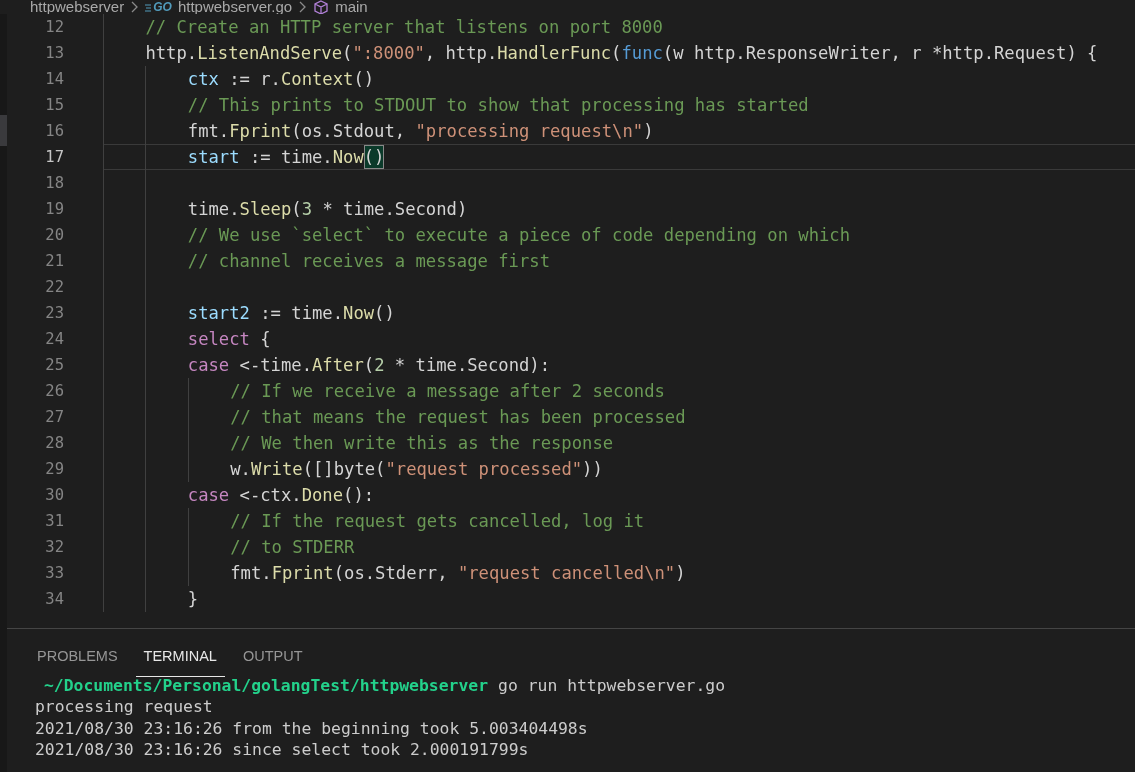 The width and height of the screenshot is (1135, 772). I want to click on code-line: start := time.Now(), so click(286, 157).